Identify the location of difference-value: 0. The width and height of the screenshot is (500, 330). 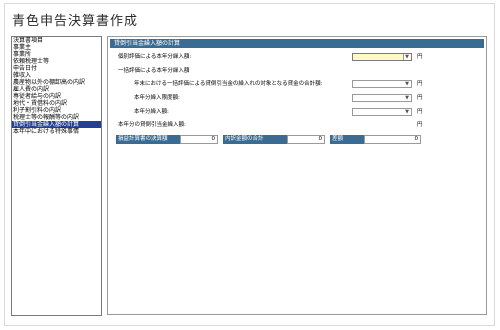
(392, 139).